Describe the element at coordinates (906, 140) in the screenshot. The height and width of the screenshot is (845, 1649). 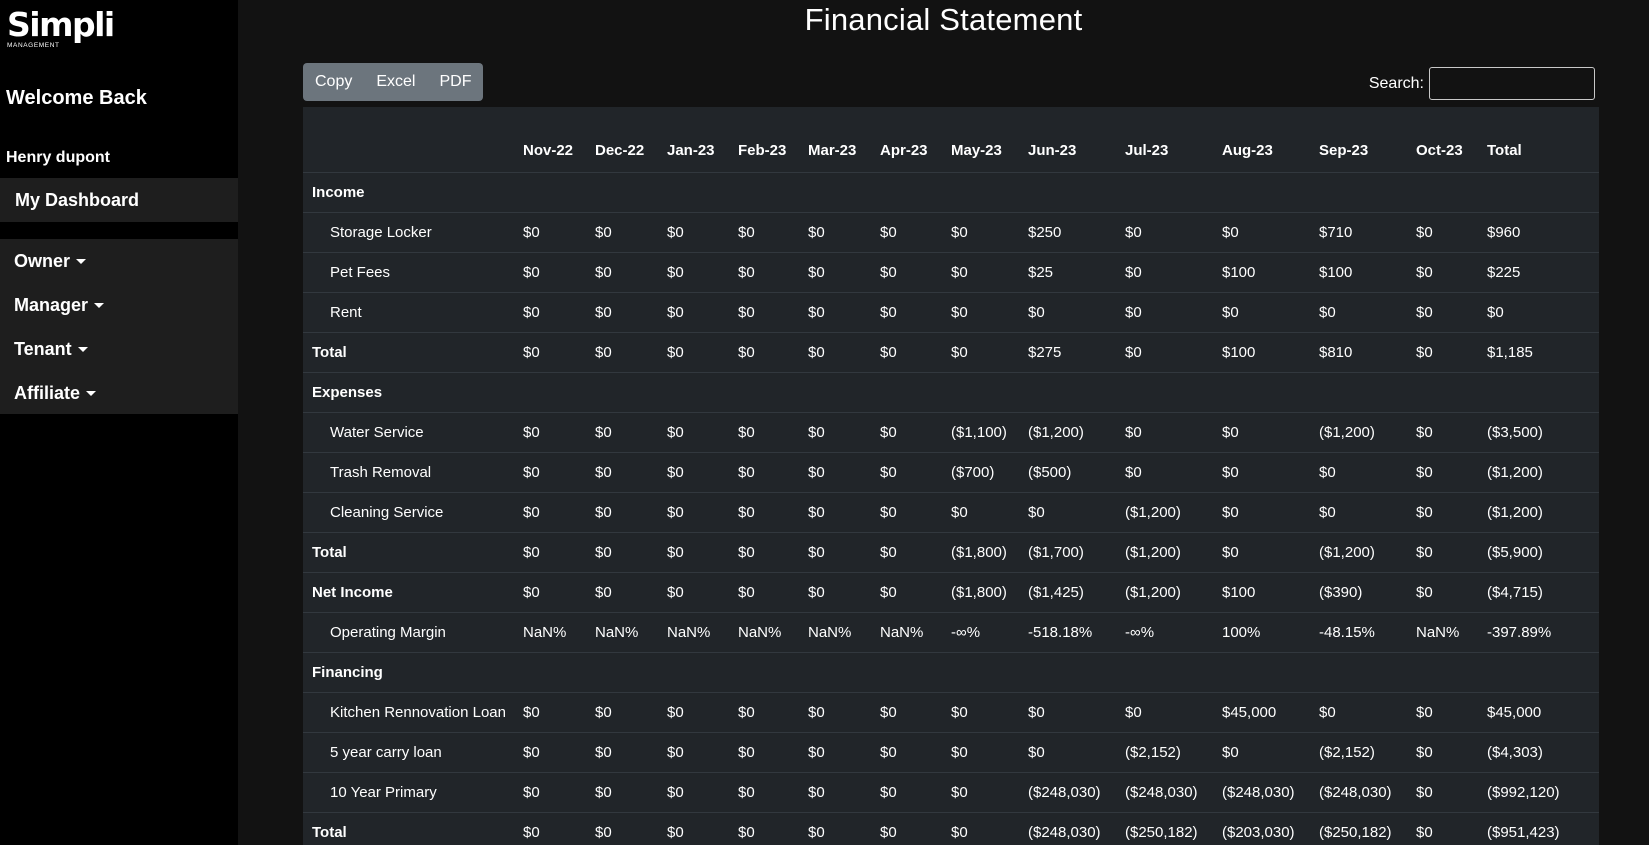
I see `column-header: Apr-23` at that location.